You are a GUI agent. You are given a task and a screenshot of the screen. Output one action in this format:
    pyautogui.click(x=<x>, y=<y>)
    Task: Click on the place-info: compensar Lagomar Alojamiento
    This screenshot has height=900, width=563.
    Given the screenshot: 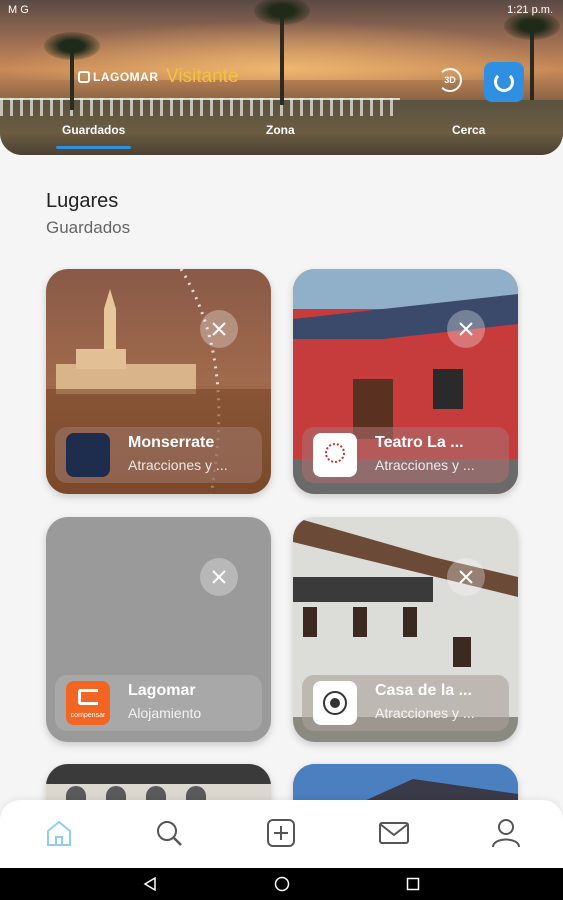 What is the action you would take?
    pyautogui.click(x=158, y=703)
    